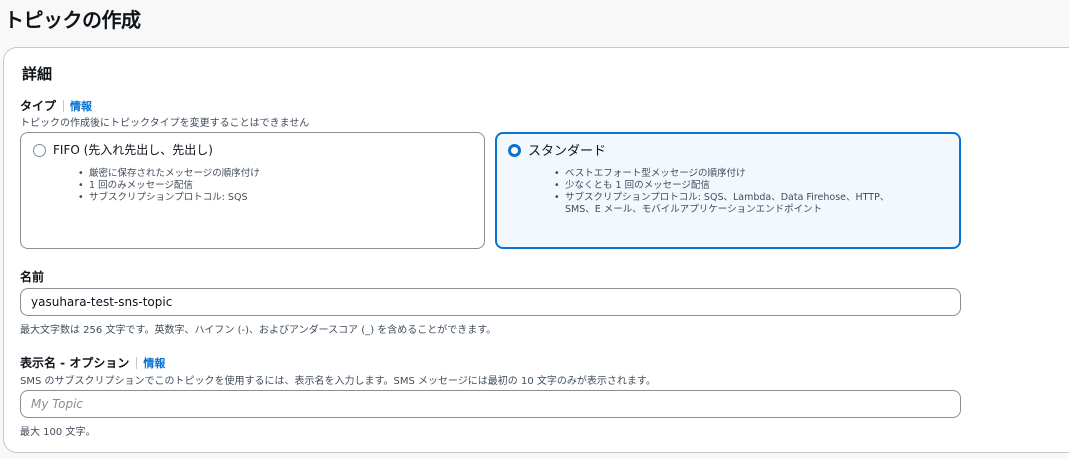 The width and height of the screenshot is (1069, 459). I want to click on display-name-label: 表示名 - オプション, so click(75, 363).